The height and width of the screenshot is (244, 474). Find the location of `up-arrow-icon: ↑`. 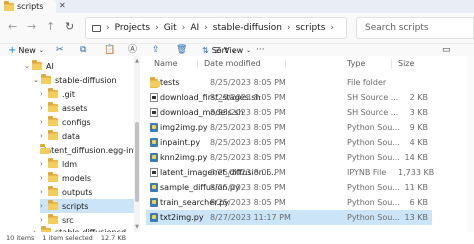

up-arrow-icon: ↑ is located at coordinates (50, 27).